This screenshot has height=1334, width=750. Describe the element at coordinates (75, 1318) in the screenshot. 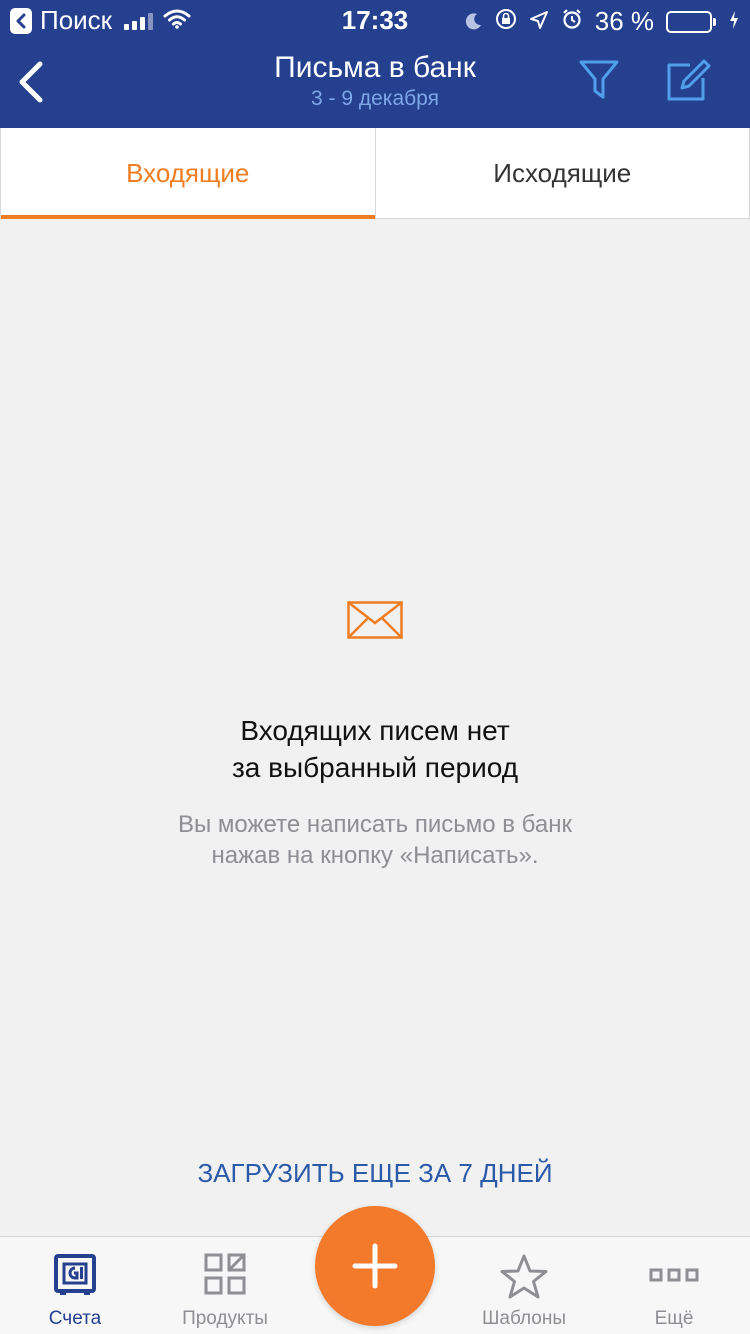

I see `tabbar-label-accounts: Счета` at that location.